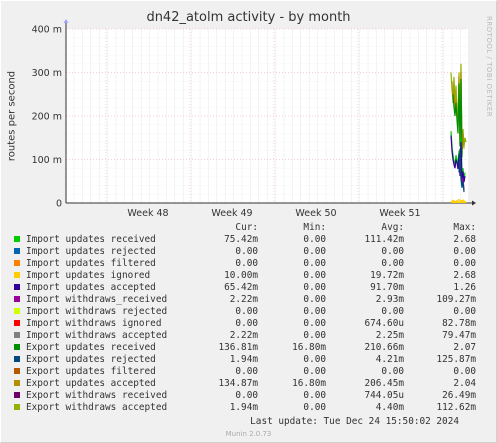 The image size is (497, 443). Describe the element at coordinates (97, 311) in the screenshot. I see `legend-series-name: Import withdraws rejected` at that location.